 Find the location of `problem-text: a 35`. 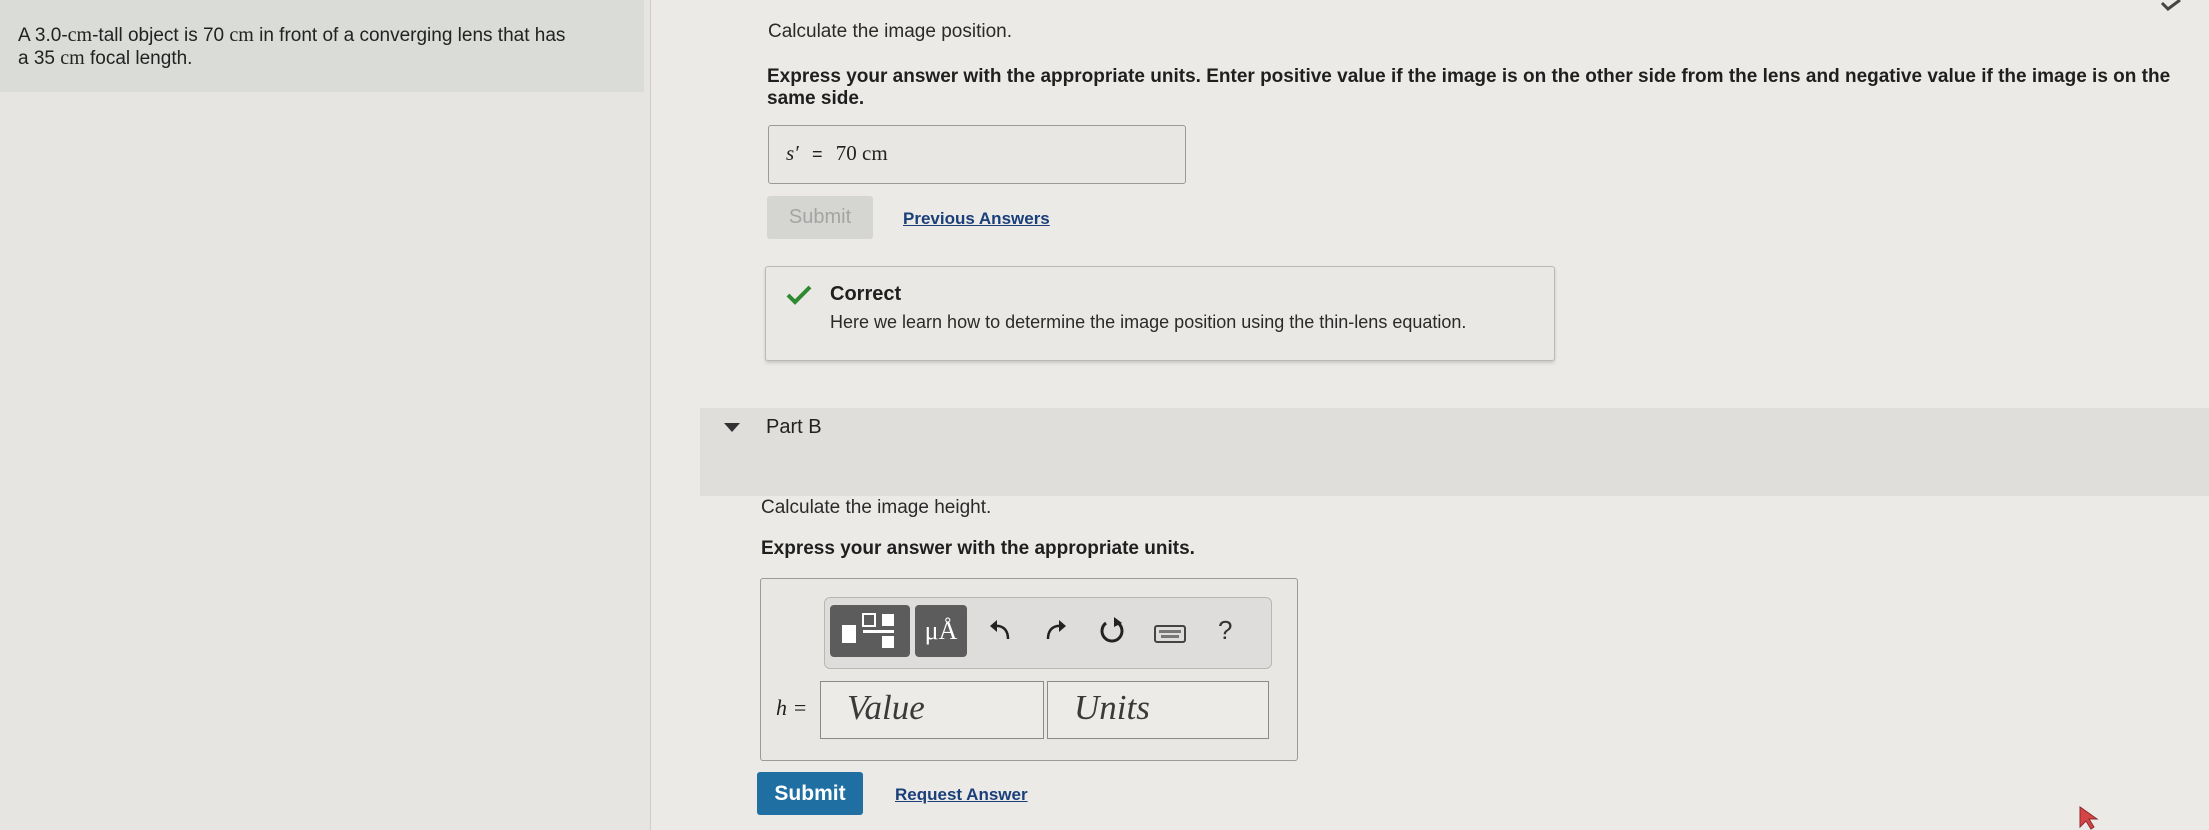

problem-text: a 35 is located at coordinates (39, 58).